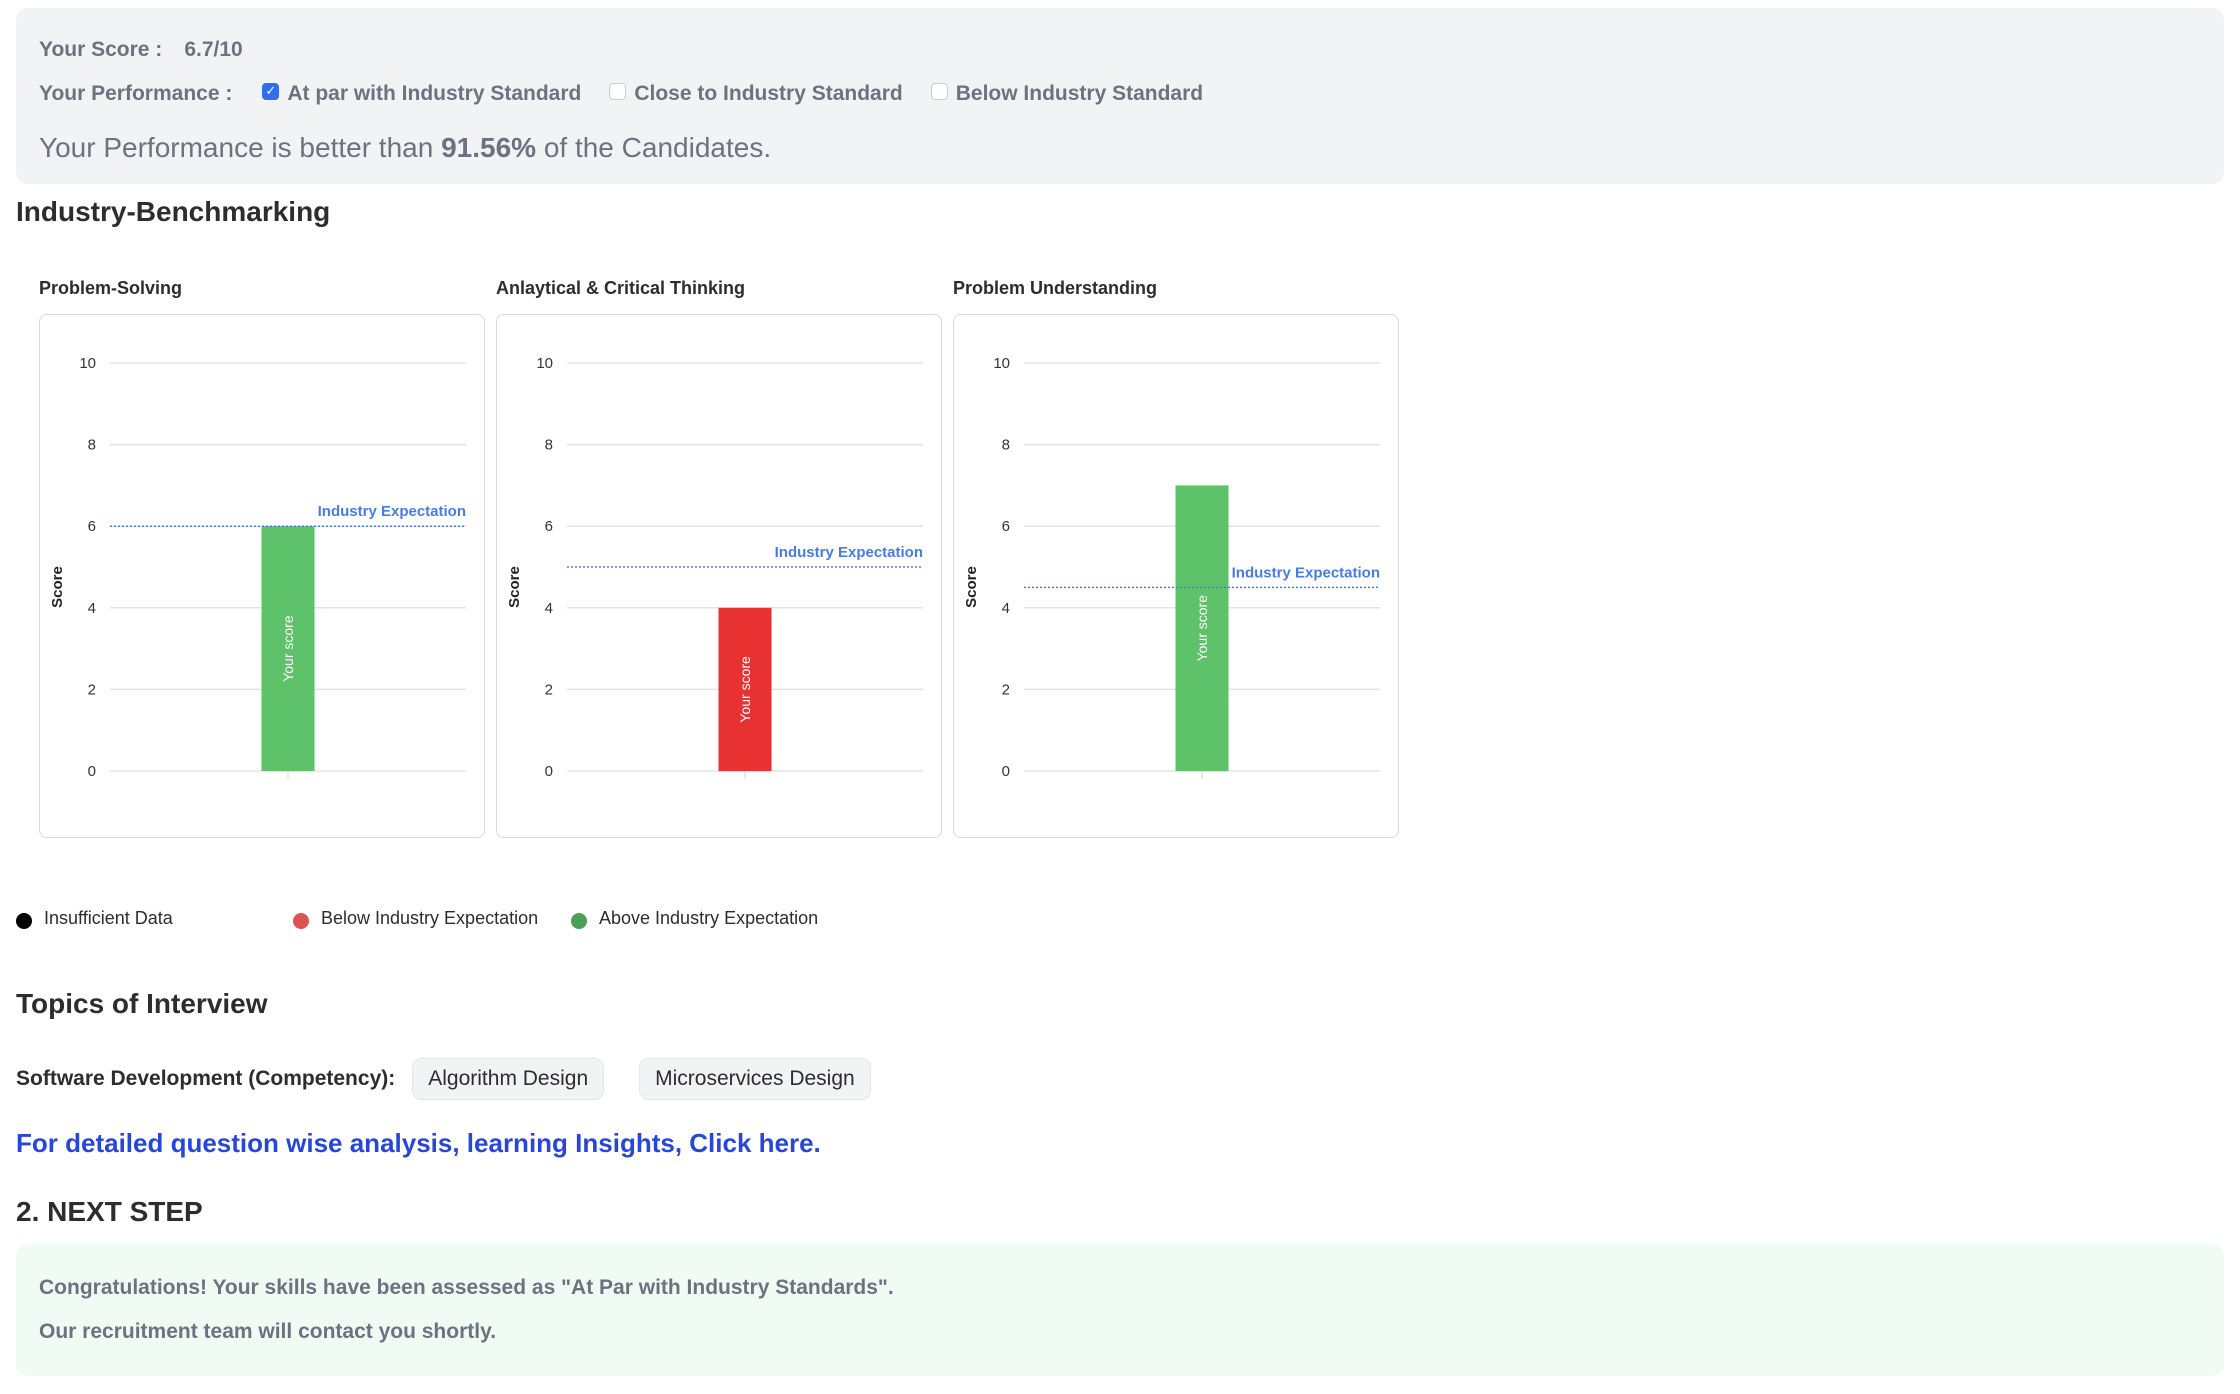 This screenshot has height=1394, width=2240. What do you see at coordinates (271, 91) in the screenshot?
I see `checkbox-checked-icon: ✓` at bounding box center [271, 91].